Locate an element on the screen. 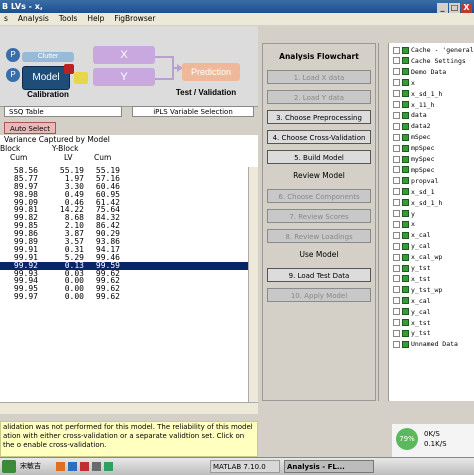 This screenshot has height=475, width=474. review-scores-button: 7. Review Scores is located at coordinates (319, 216).